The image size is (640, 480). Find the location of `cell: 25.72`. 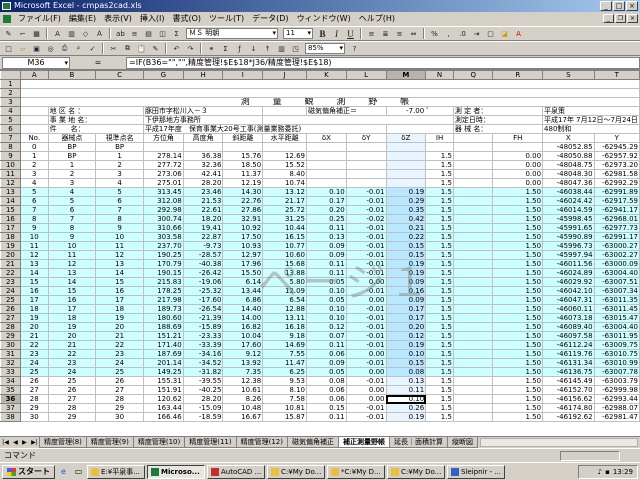

cell: 25.72 is located at coordinates (284, 210).